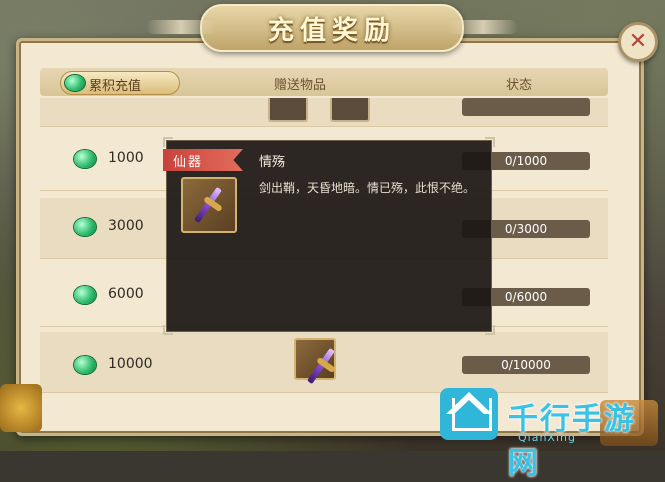 This screenshot has width=665, height=482. I want to click on title-ornament-left, so click(181, 27).